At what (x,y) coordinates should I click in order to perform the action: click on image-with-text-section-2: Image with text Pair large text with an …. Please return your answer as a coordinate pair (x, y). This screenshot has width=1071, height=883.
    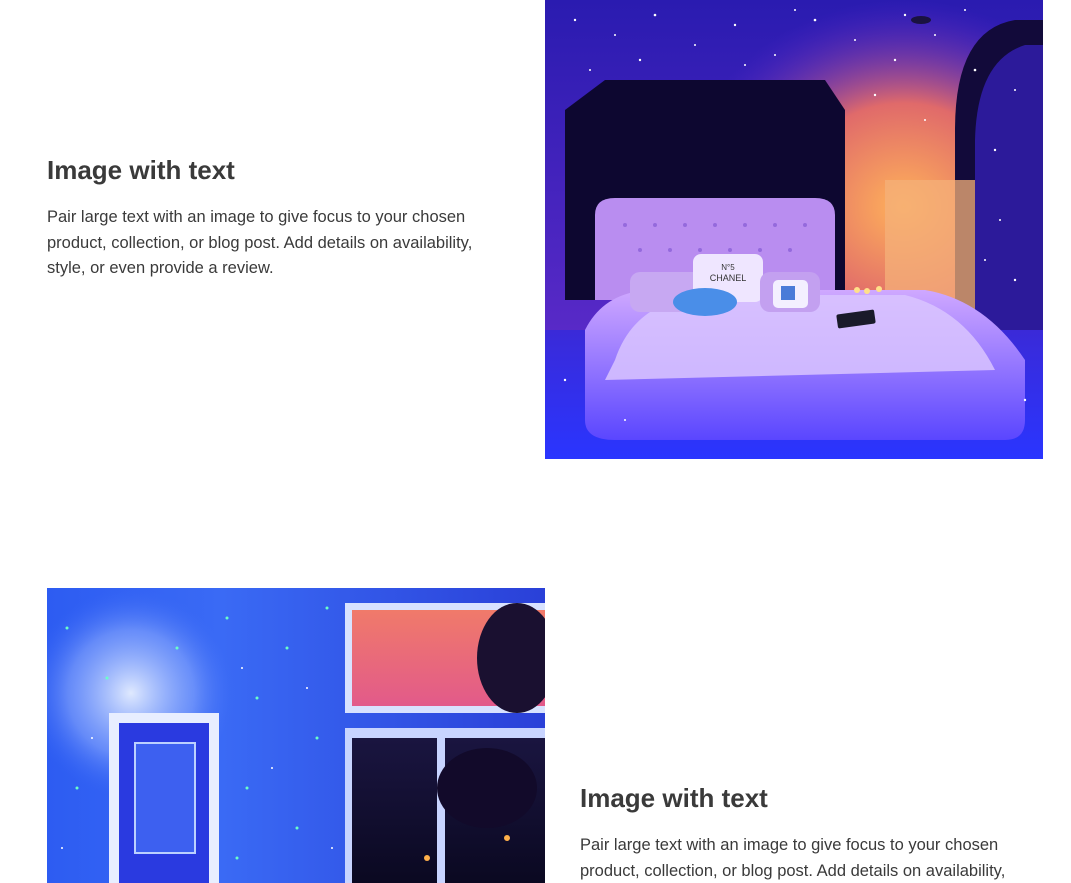
    Looking at the image, I should click on (810, 833).